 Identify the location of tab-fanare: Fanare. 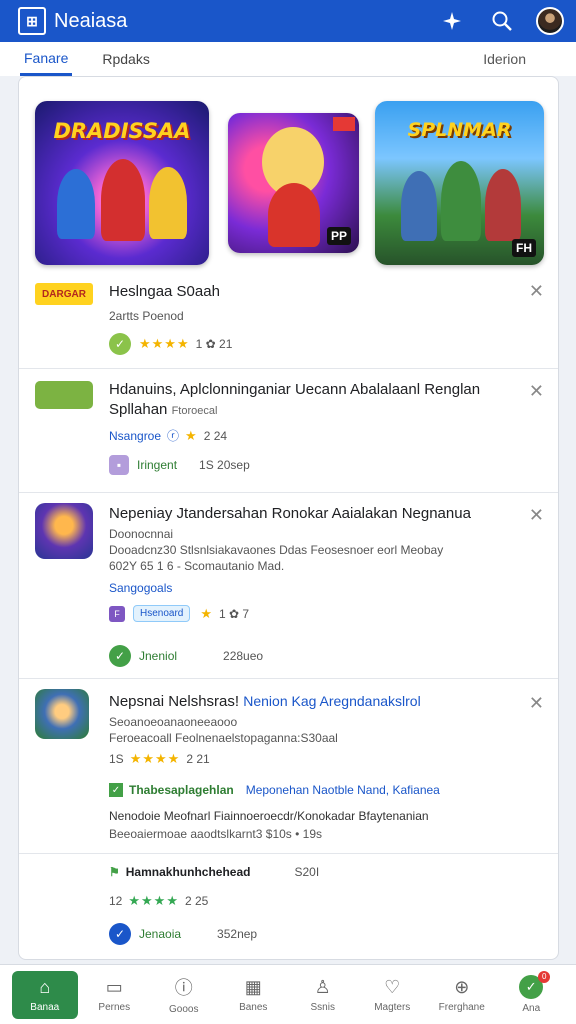
(46, 59).